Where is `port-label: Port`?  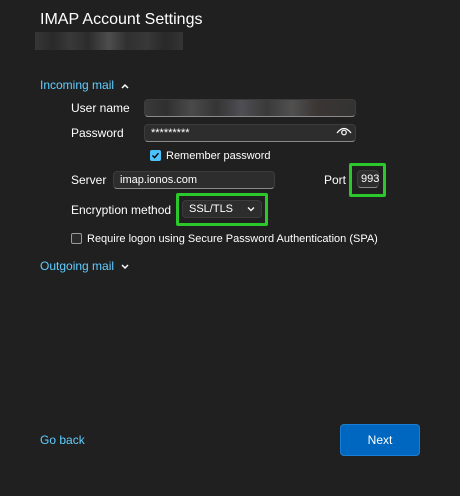
port-label: Port is located at coordinates (335, 180).